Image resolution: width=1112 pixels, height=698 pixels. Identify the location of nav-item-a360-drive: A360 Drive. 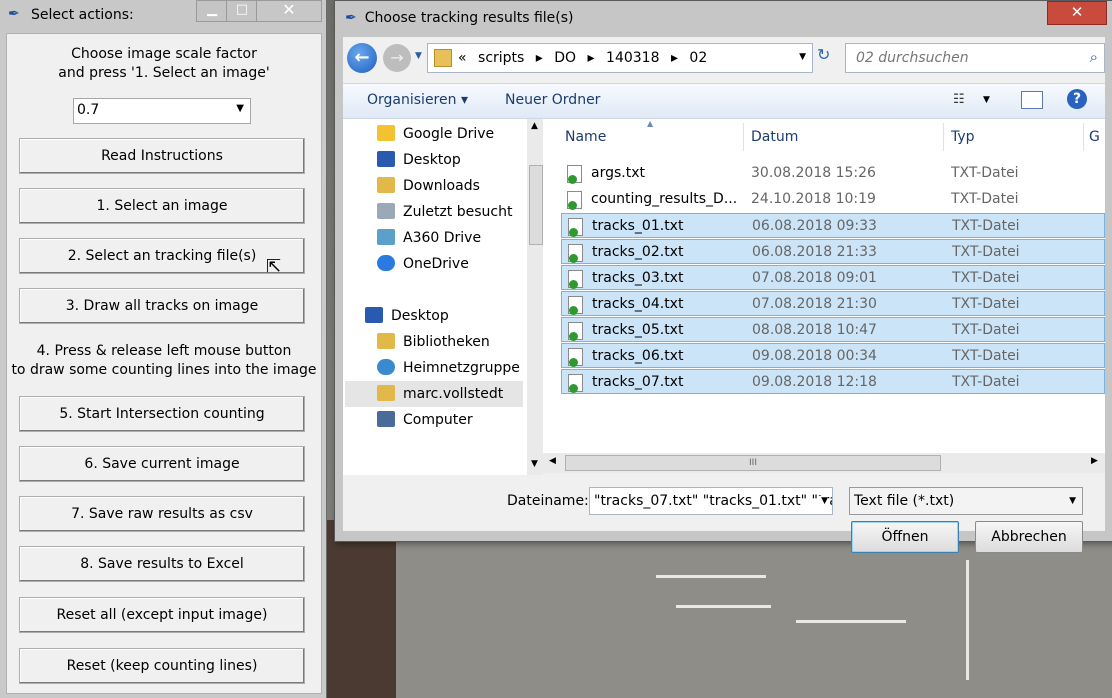
(429, 237).